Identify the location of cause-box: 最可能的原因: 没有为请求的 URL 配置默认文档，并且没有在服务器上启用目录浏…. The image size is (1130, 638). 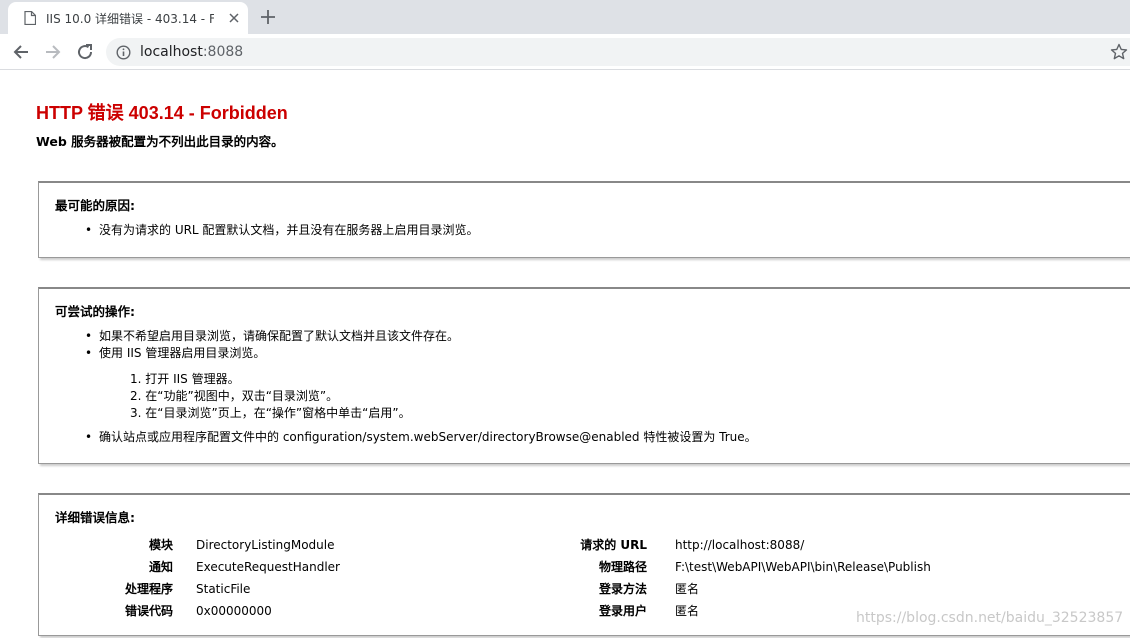
(584, 219).